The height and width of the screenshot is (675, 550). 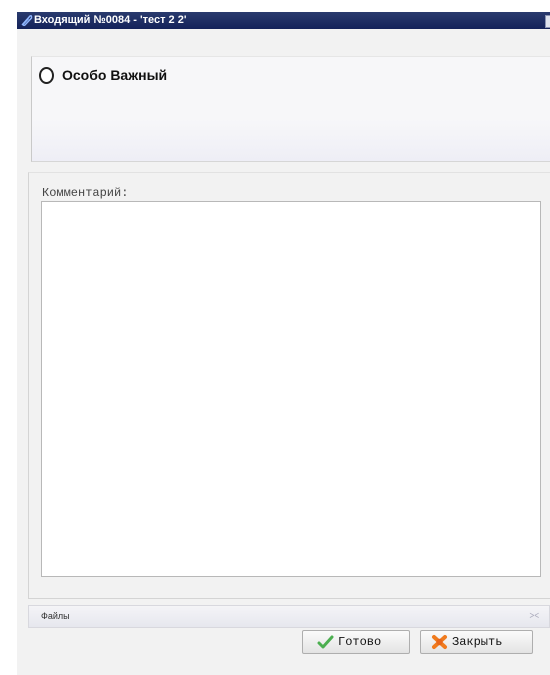 I want to click on comment-label: Комментарий:, so click(x=85, y=193).